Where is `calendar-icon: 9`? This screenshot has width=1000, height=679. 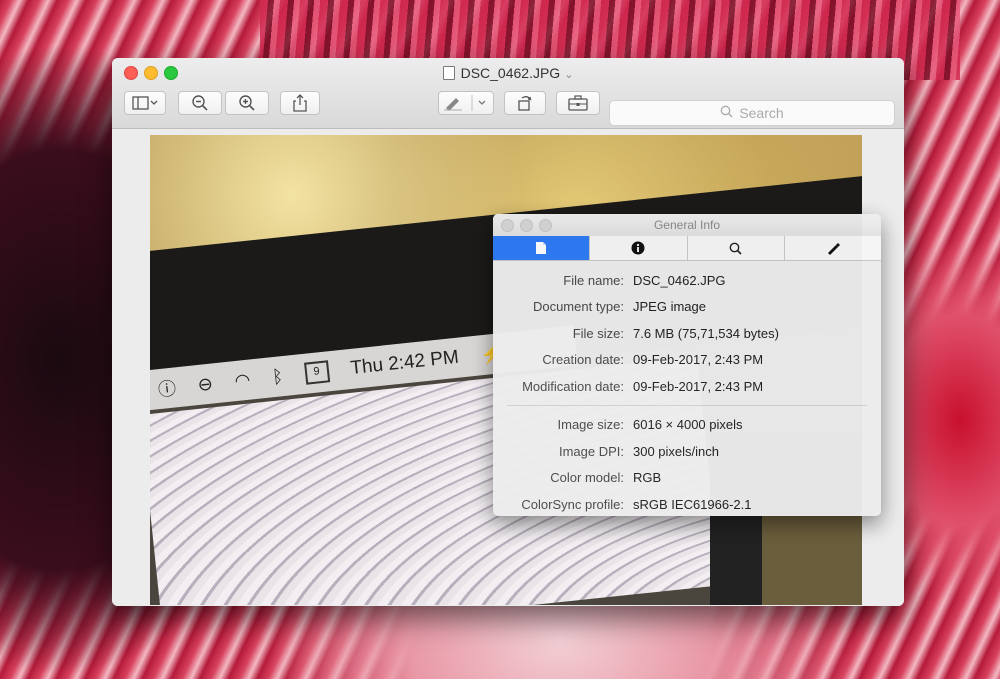 calendar-icon: 9 is located at coordinates (316, 372).